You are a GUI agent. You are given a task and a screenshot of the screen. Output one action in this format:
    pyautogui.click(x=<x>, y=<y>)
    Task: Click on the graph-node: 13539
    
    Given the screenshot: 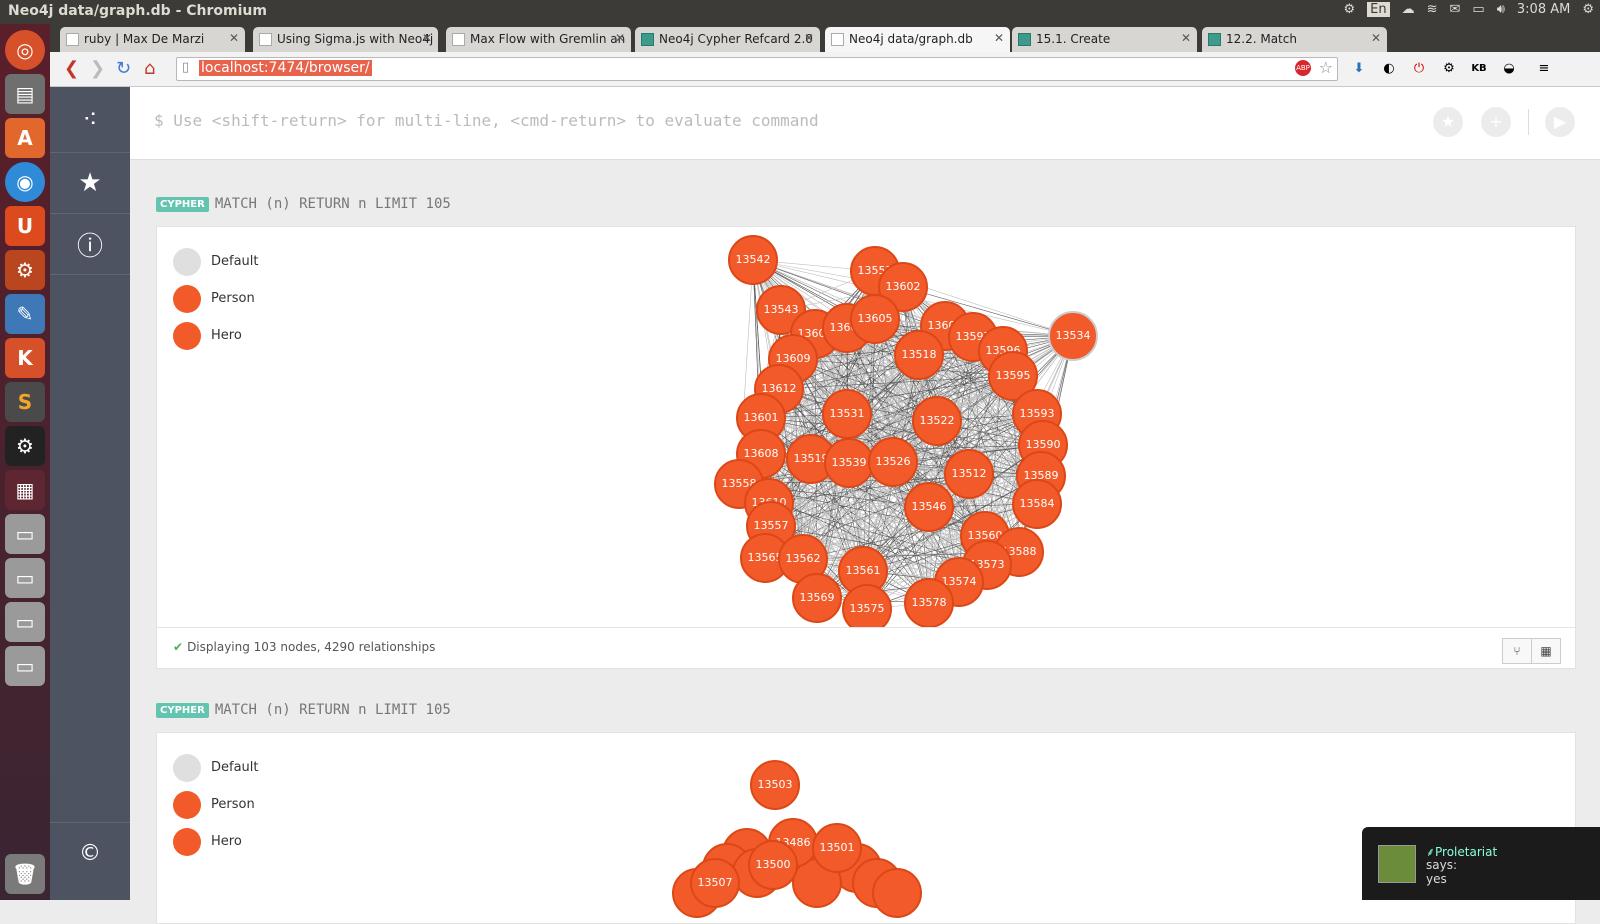 What is the action you would take?
    pyautogui.click(x=849, y=463)
    